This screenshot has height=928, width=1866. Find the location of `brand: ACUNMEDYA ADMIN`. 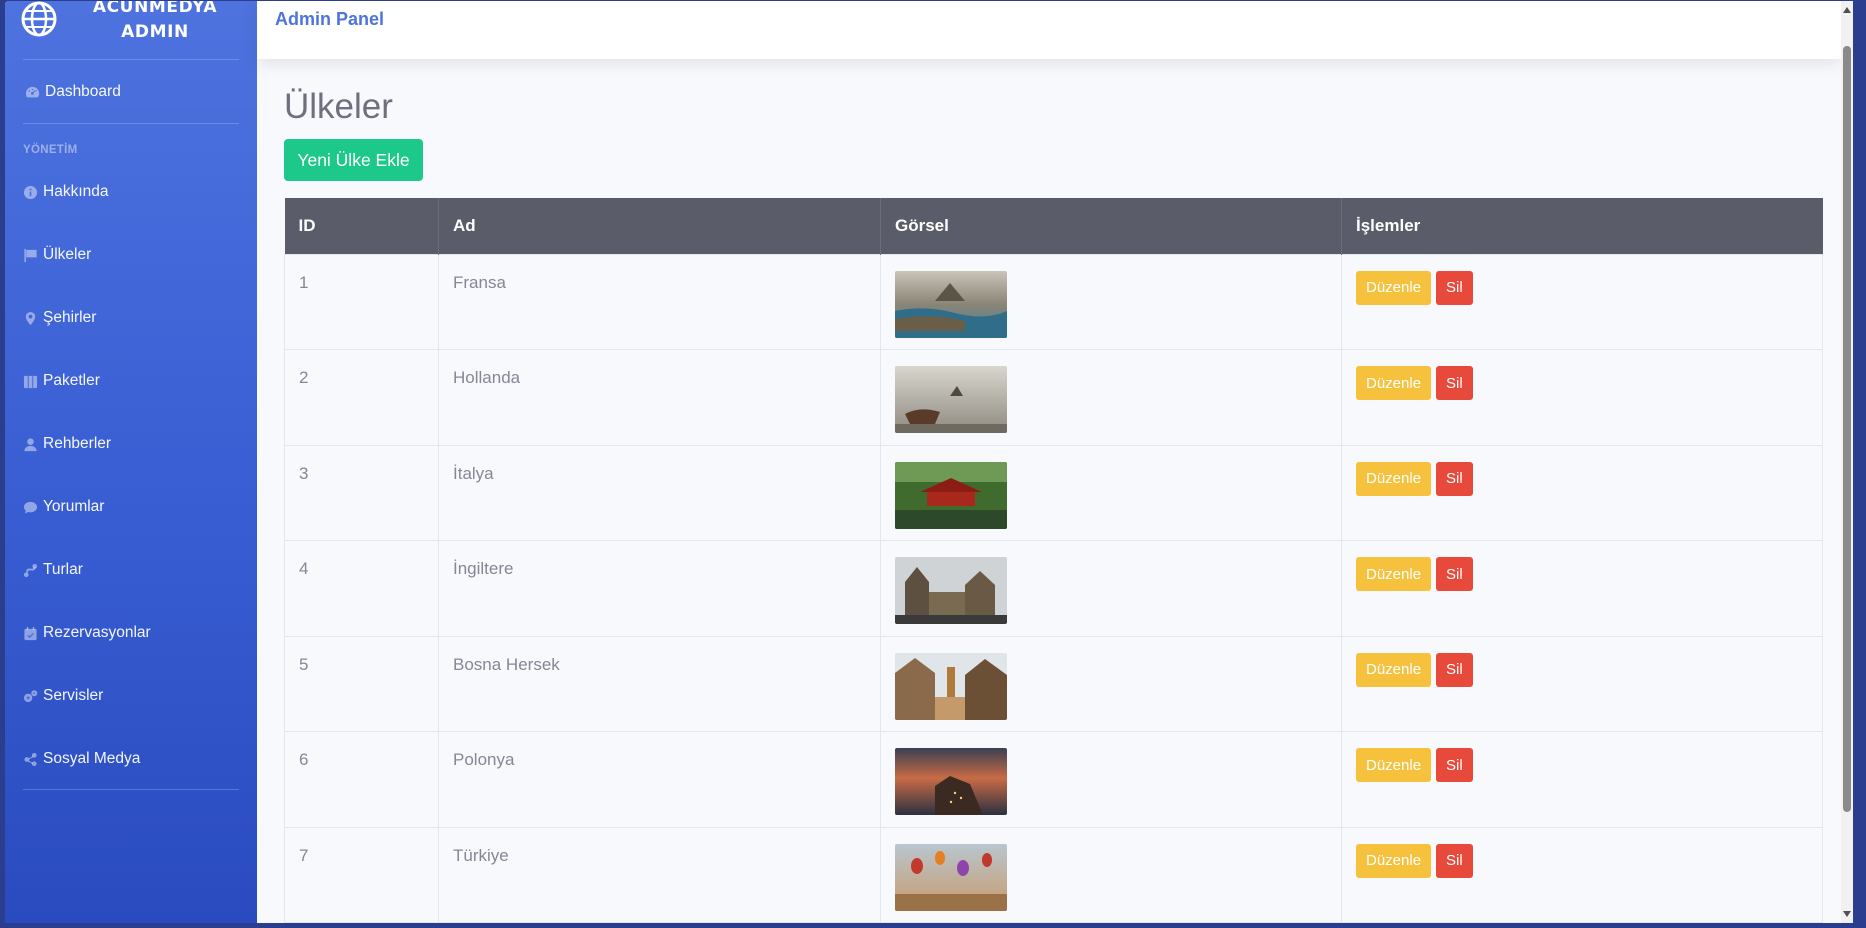

brand: ACUNMEDYA ADMIN is located at coordinates (131, 25).